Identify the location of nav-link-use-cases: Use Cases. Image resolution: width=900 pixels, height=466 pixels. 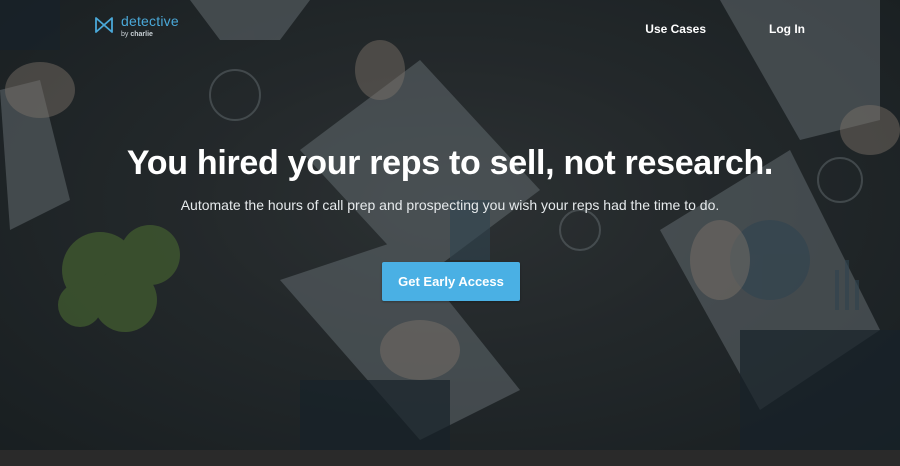
(675, 29).